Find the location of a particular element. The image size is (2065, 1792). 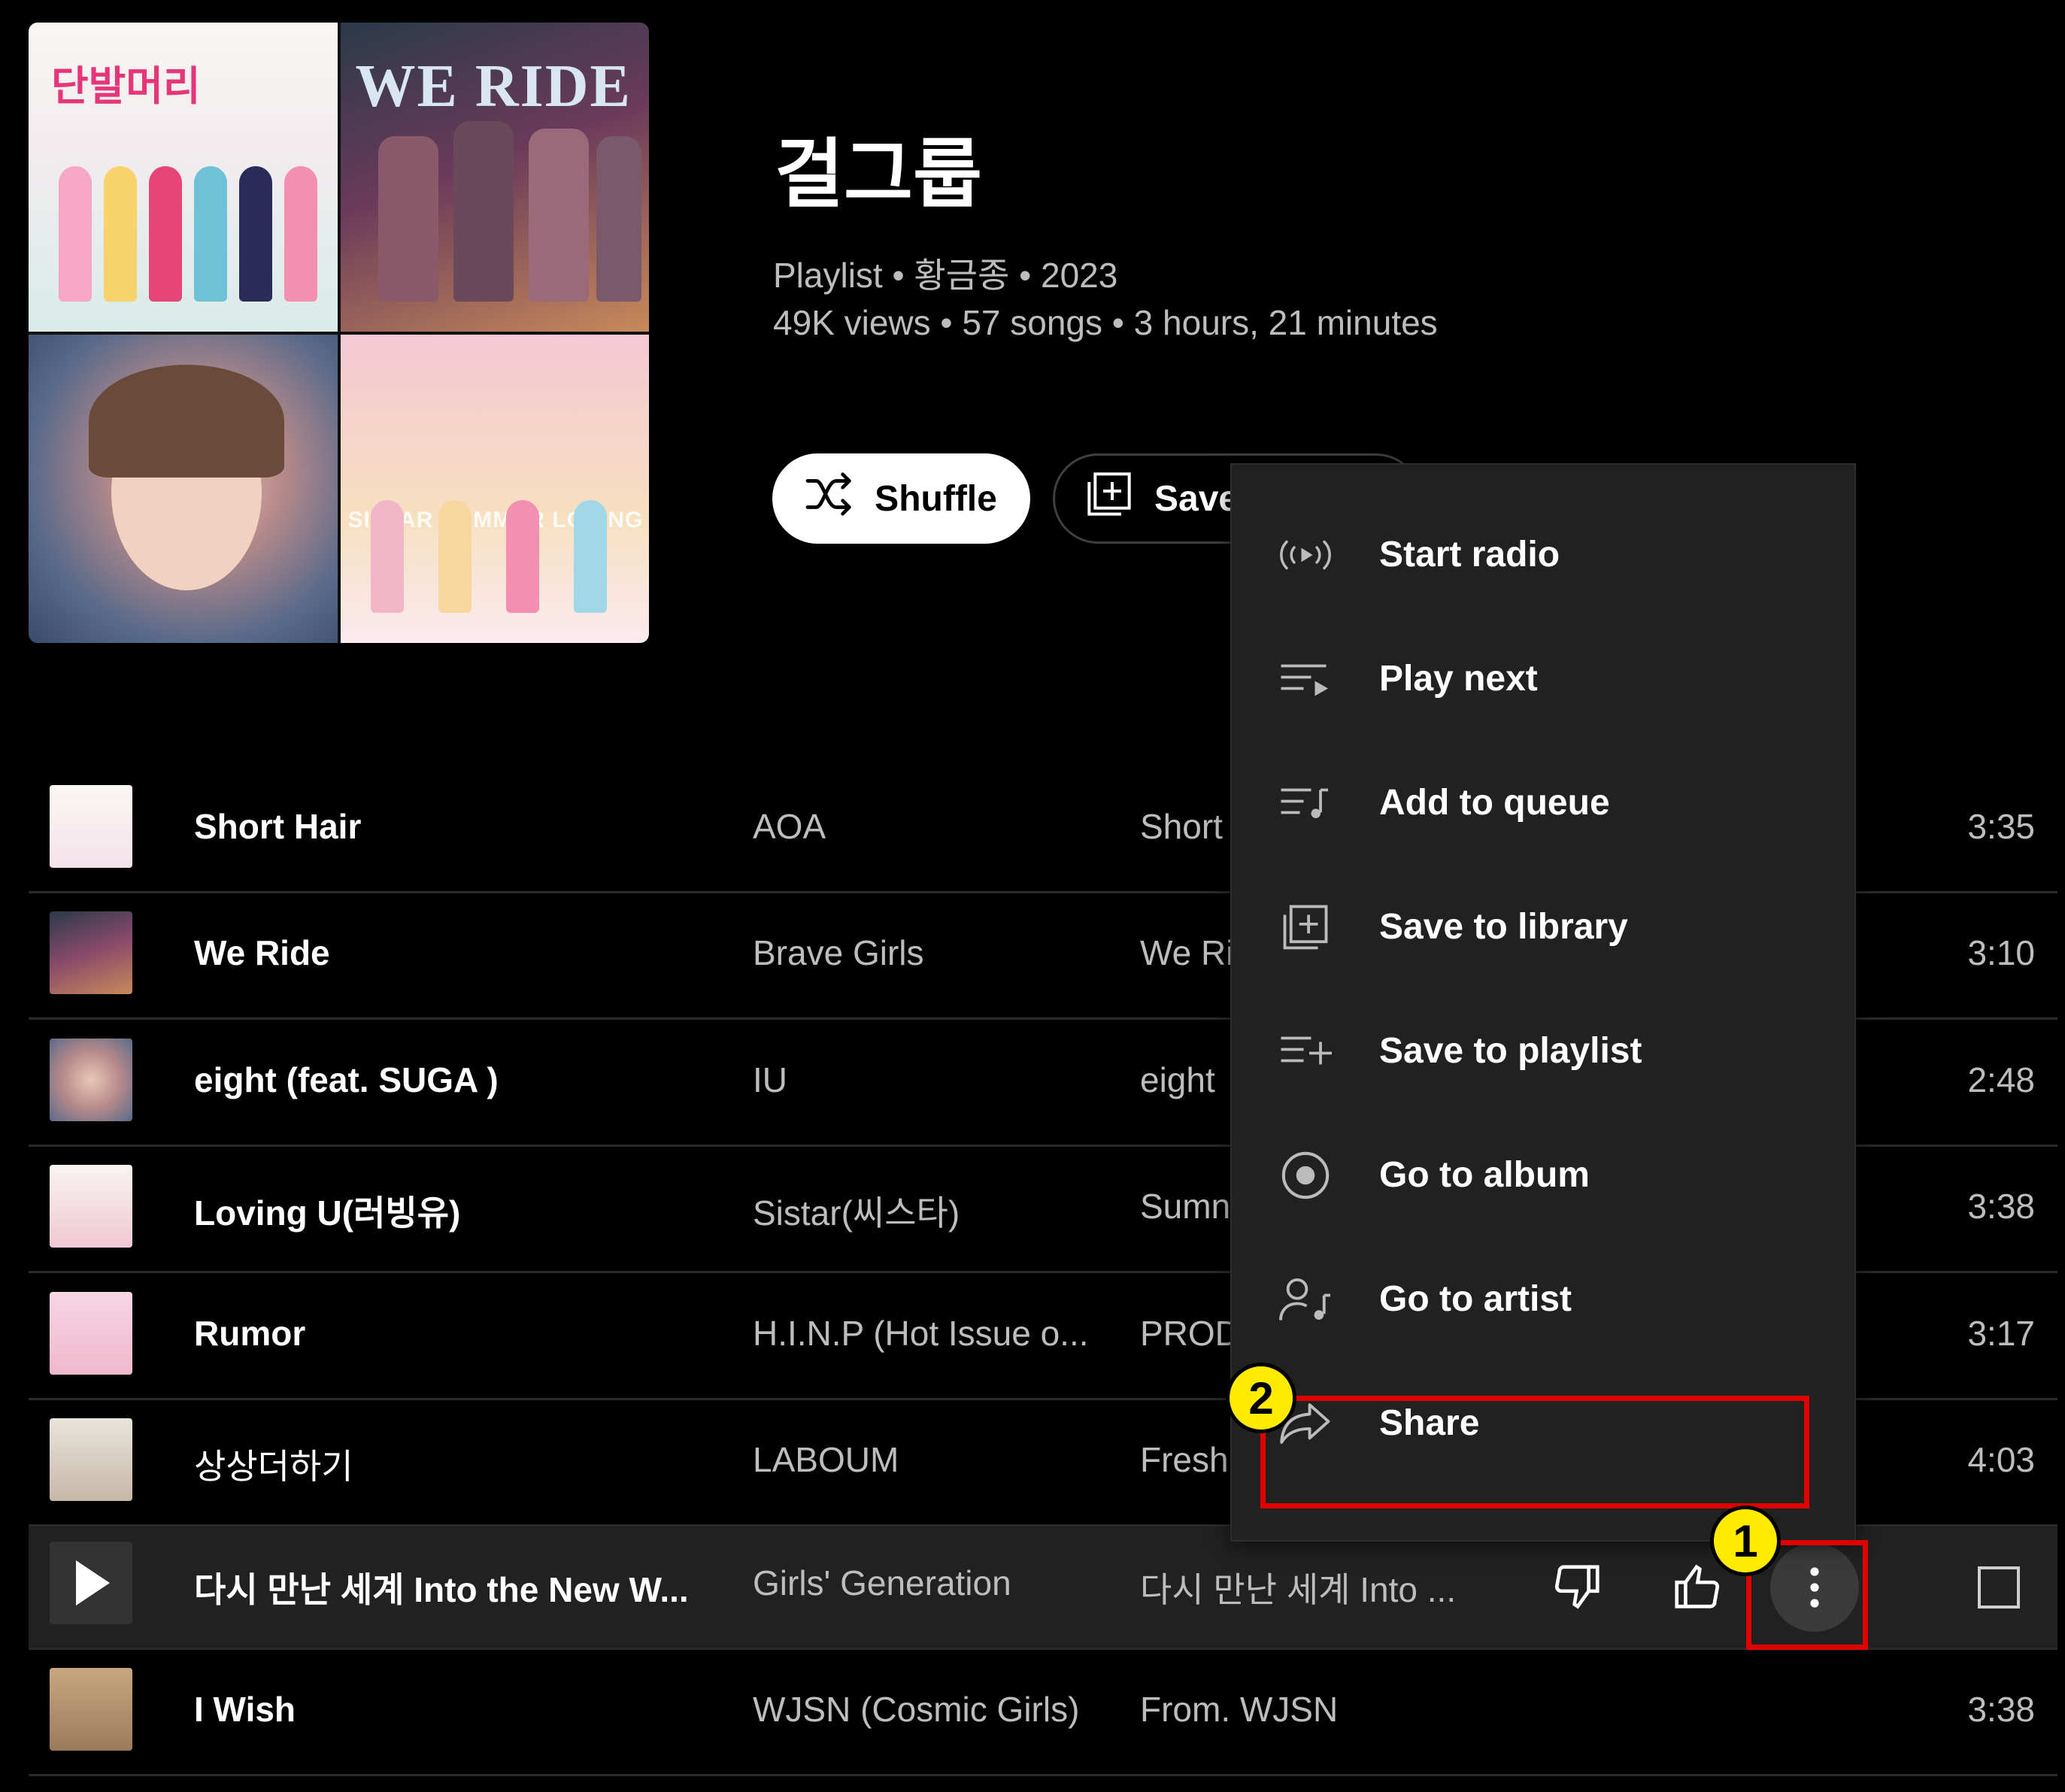

track-album: eight is located at coordinates (1177, 1080).